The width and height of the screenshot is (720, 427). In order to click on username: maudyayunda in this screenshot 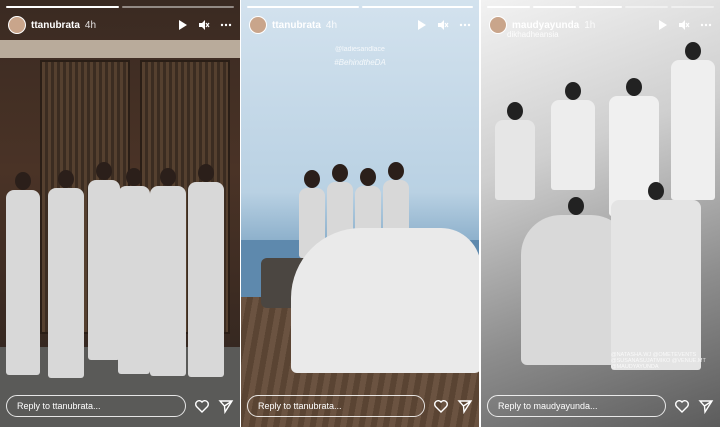, I will do `click(545, 25)`.